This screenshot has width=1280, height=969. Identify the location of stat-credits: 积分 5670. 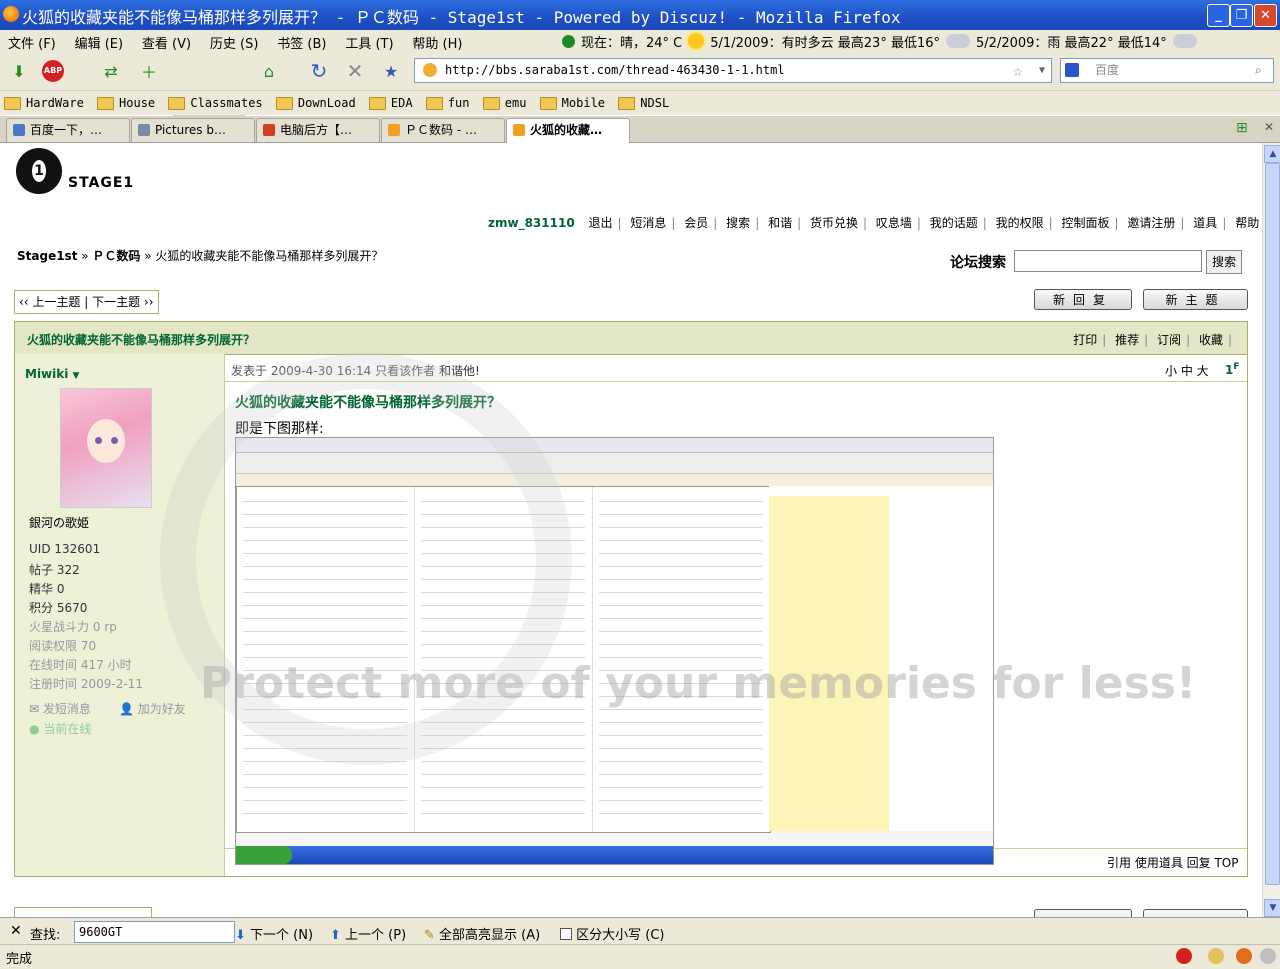
(58, 608).